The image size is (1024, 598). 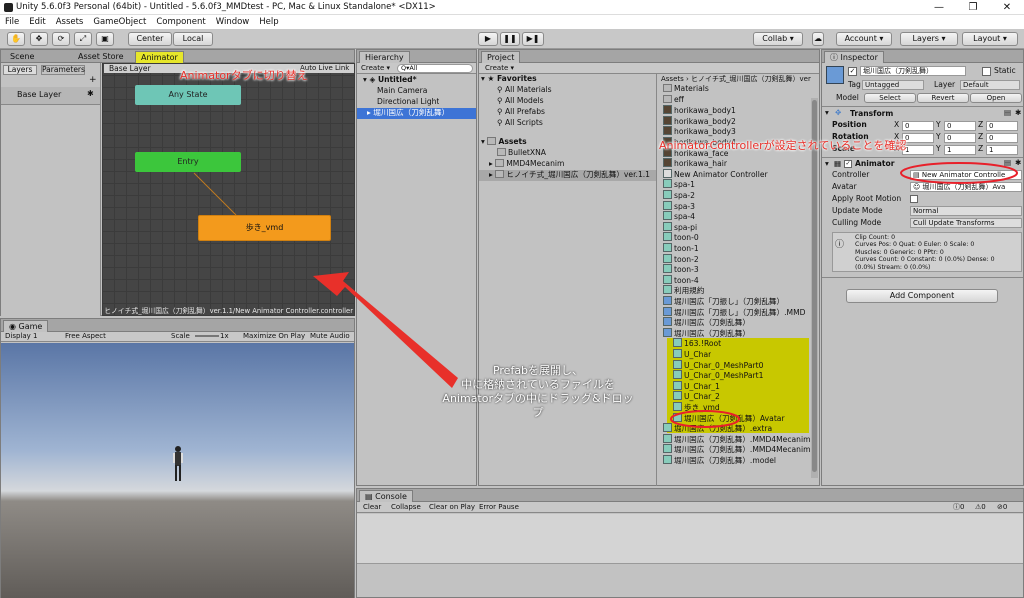 What do you see at coordinates (538, 405) in the screenshot?
I see `annotation-line: Animatorタブの中にドラッグ&ドロップ` at bounding box center [538, 405].